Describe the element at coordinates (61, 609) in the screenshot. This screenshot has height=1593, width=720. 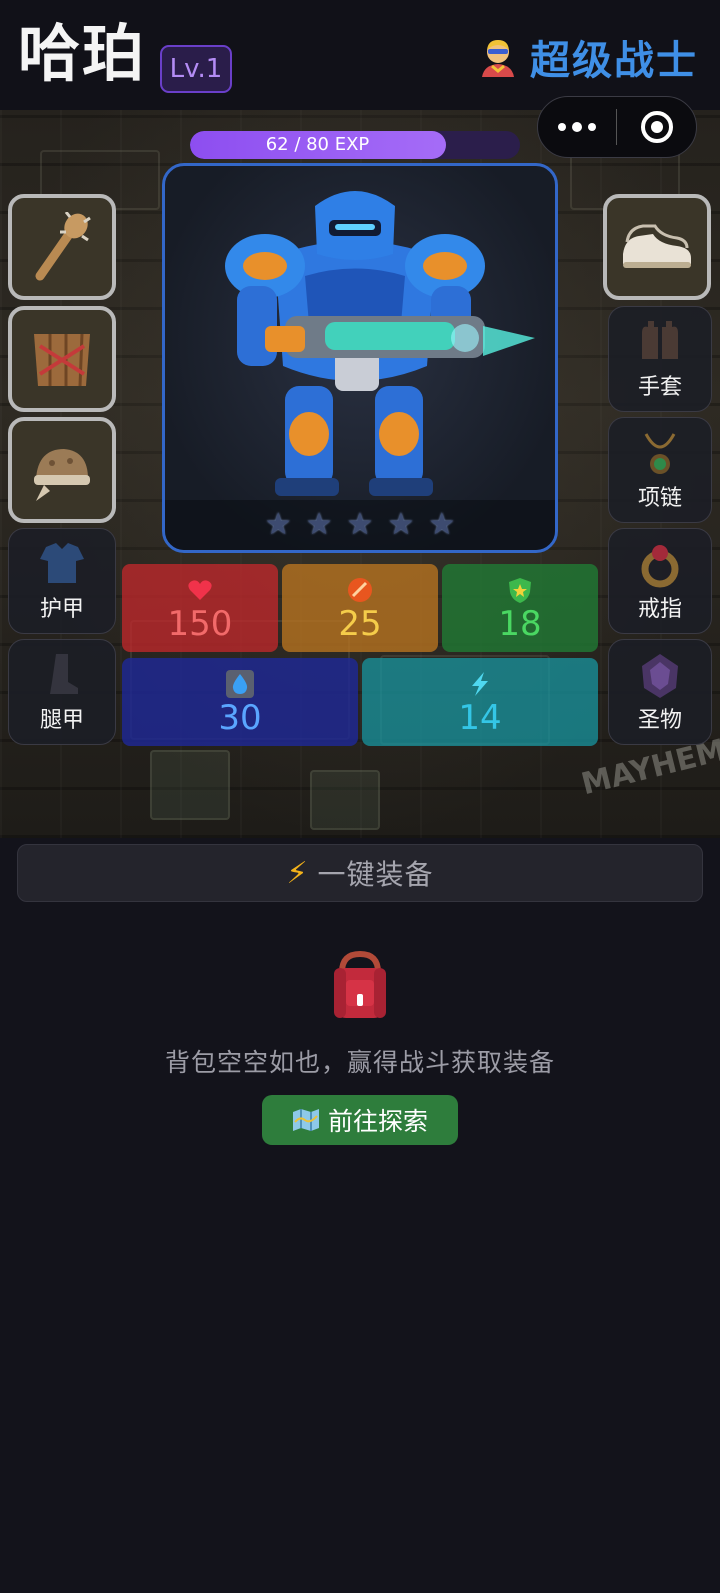
I see `slot-label: 护甲` at that location.